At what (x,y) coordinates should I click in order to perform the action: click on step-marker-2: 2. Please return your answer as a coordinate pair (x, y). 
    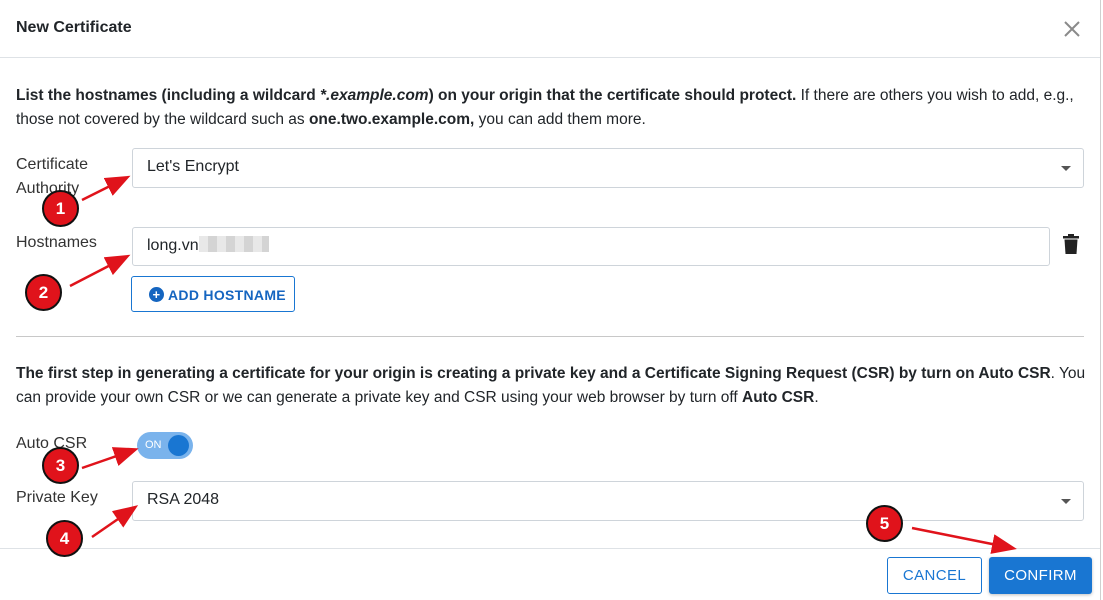
    Looking at the image, I should click on (43, 292).